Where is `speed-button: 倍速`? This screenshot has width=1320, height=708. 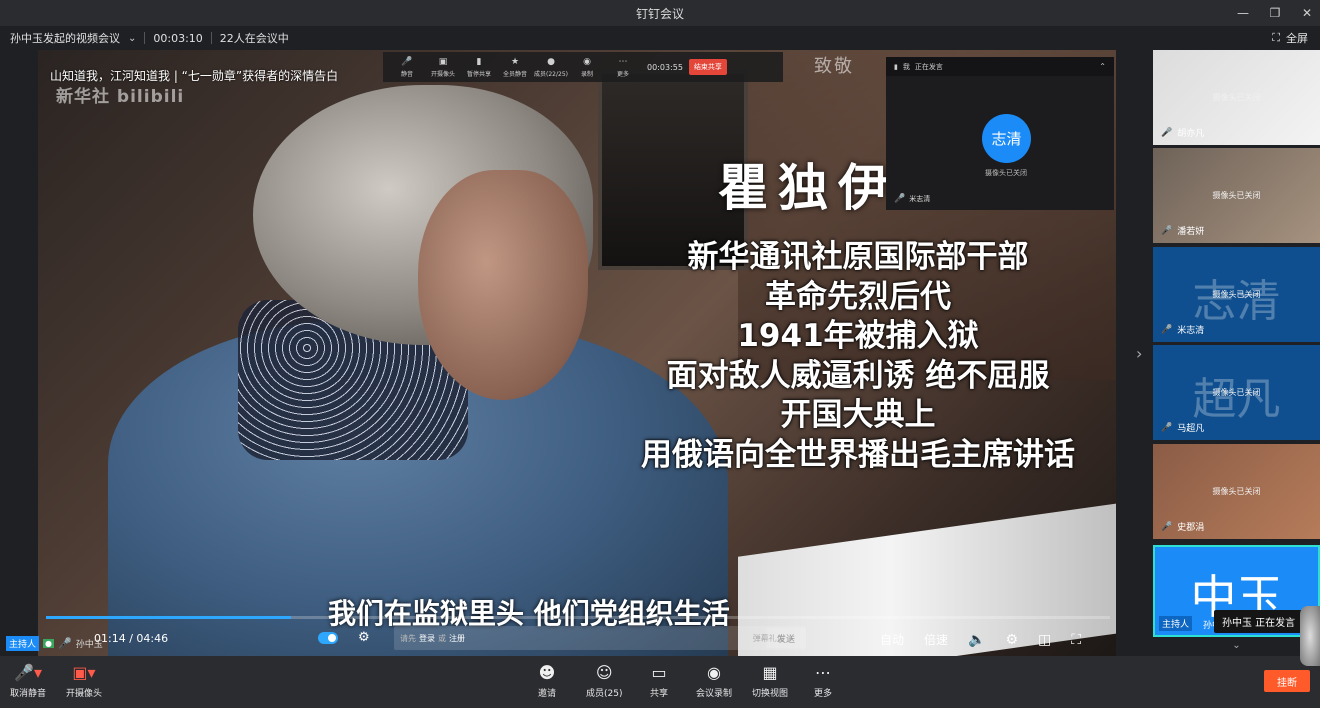
speed-button: 倍速 is located at coordinates (936, 639).